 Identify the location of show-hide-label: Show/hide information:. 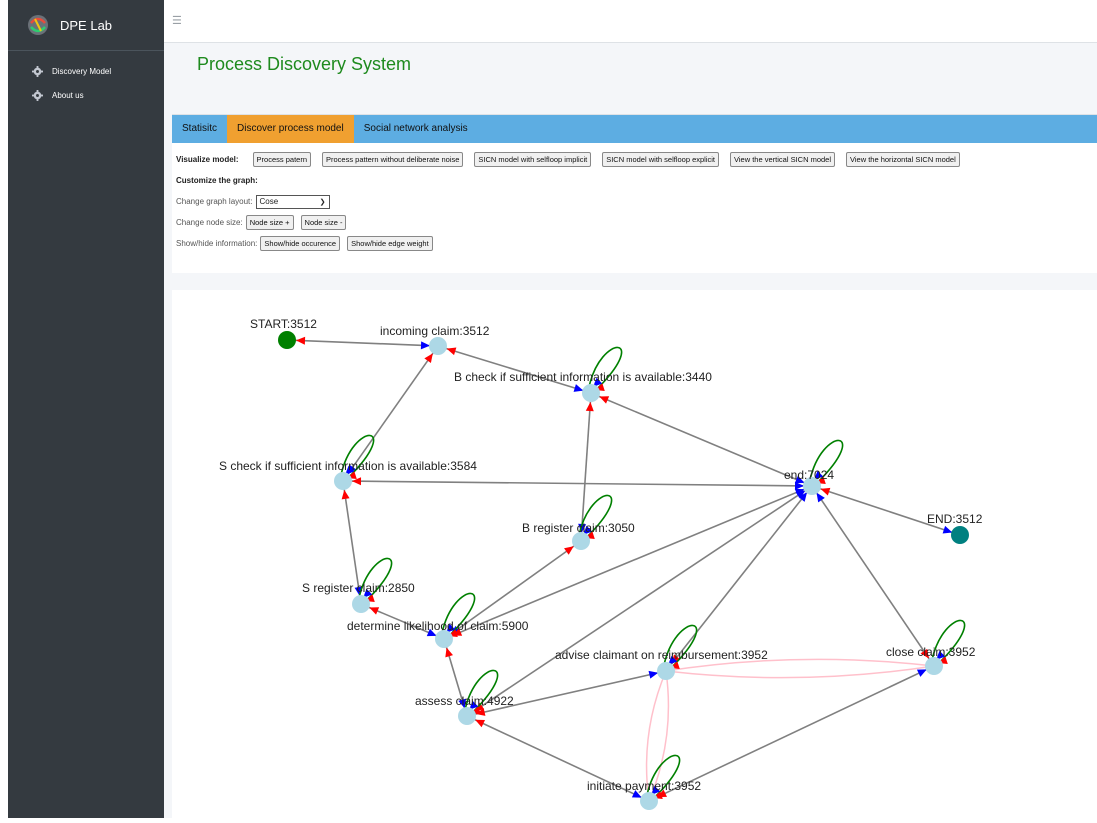
(217, 243).